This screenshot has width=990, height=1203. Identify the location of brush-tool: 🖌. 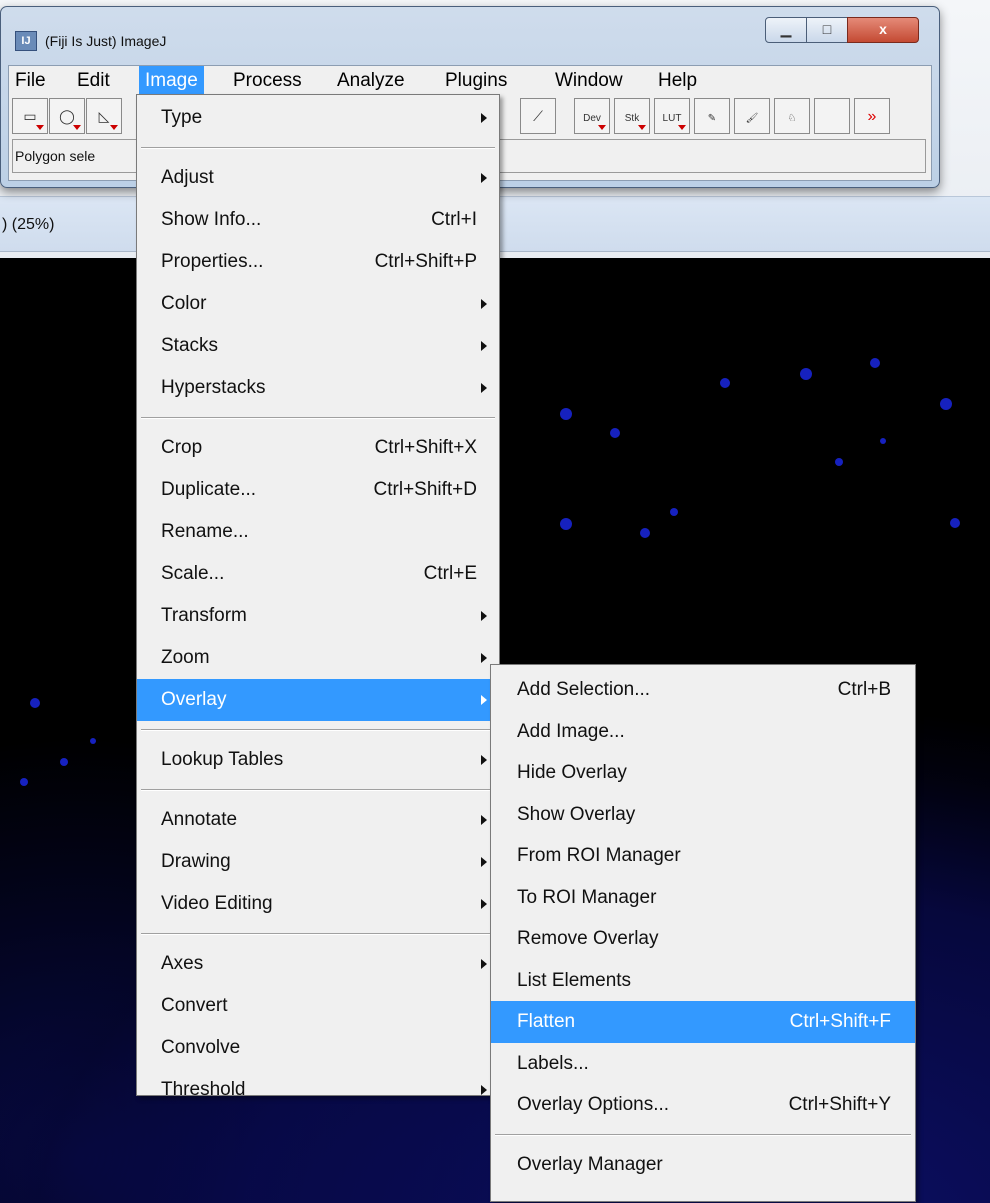
(752, 116).